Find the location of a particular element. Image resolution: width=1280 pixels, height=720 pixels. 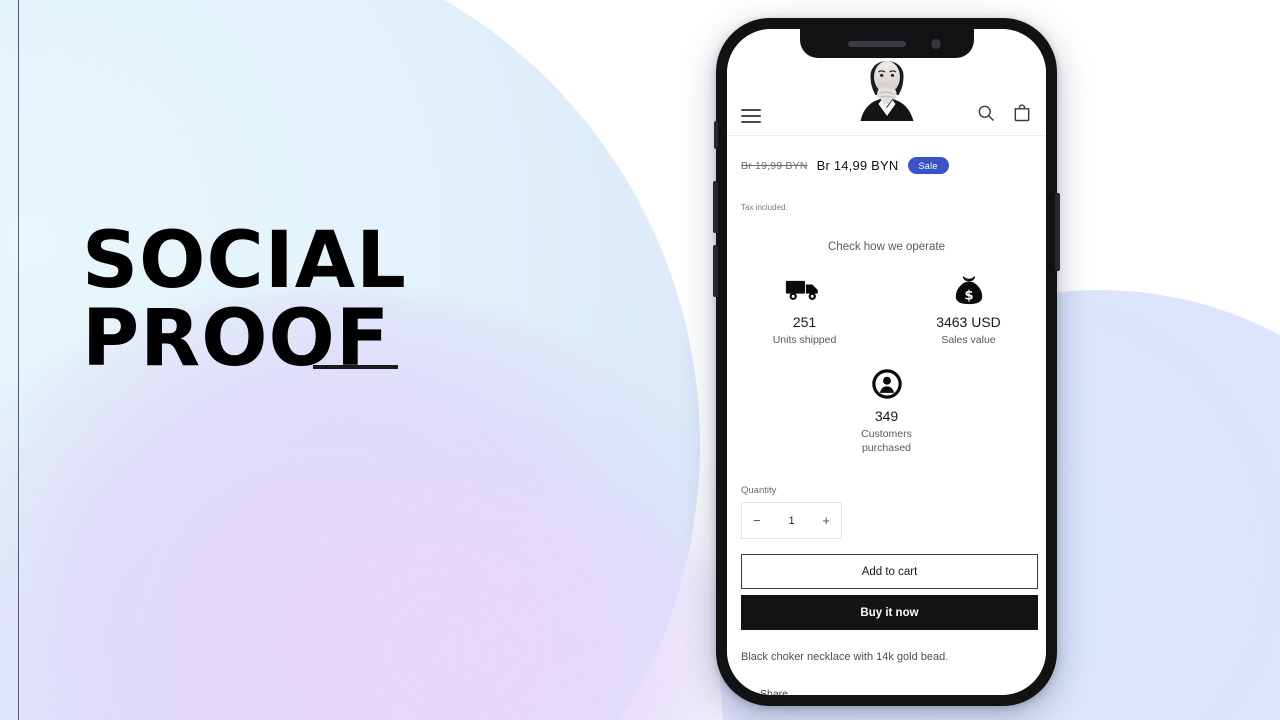

brand-logo-image is located at coordinates (886, 85).